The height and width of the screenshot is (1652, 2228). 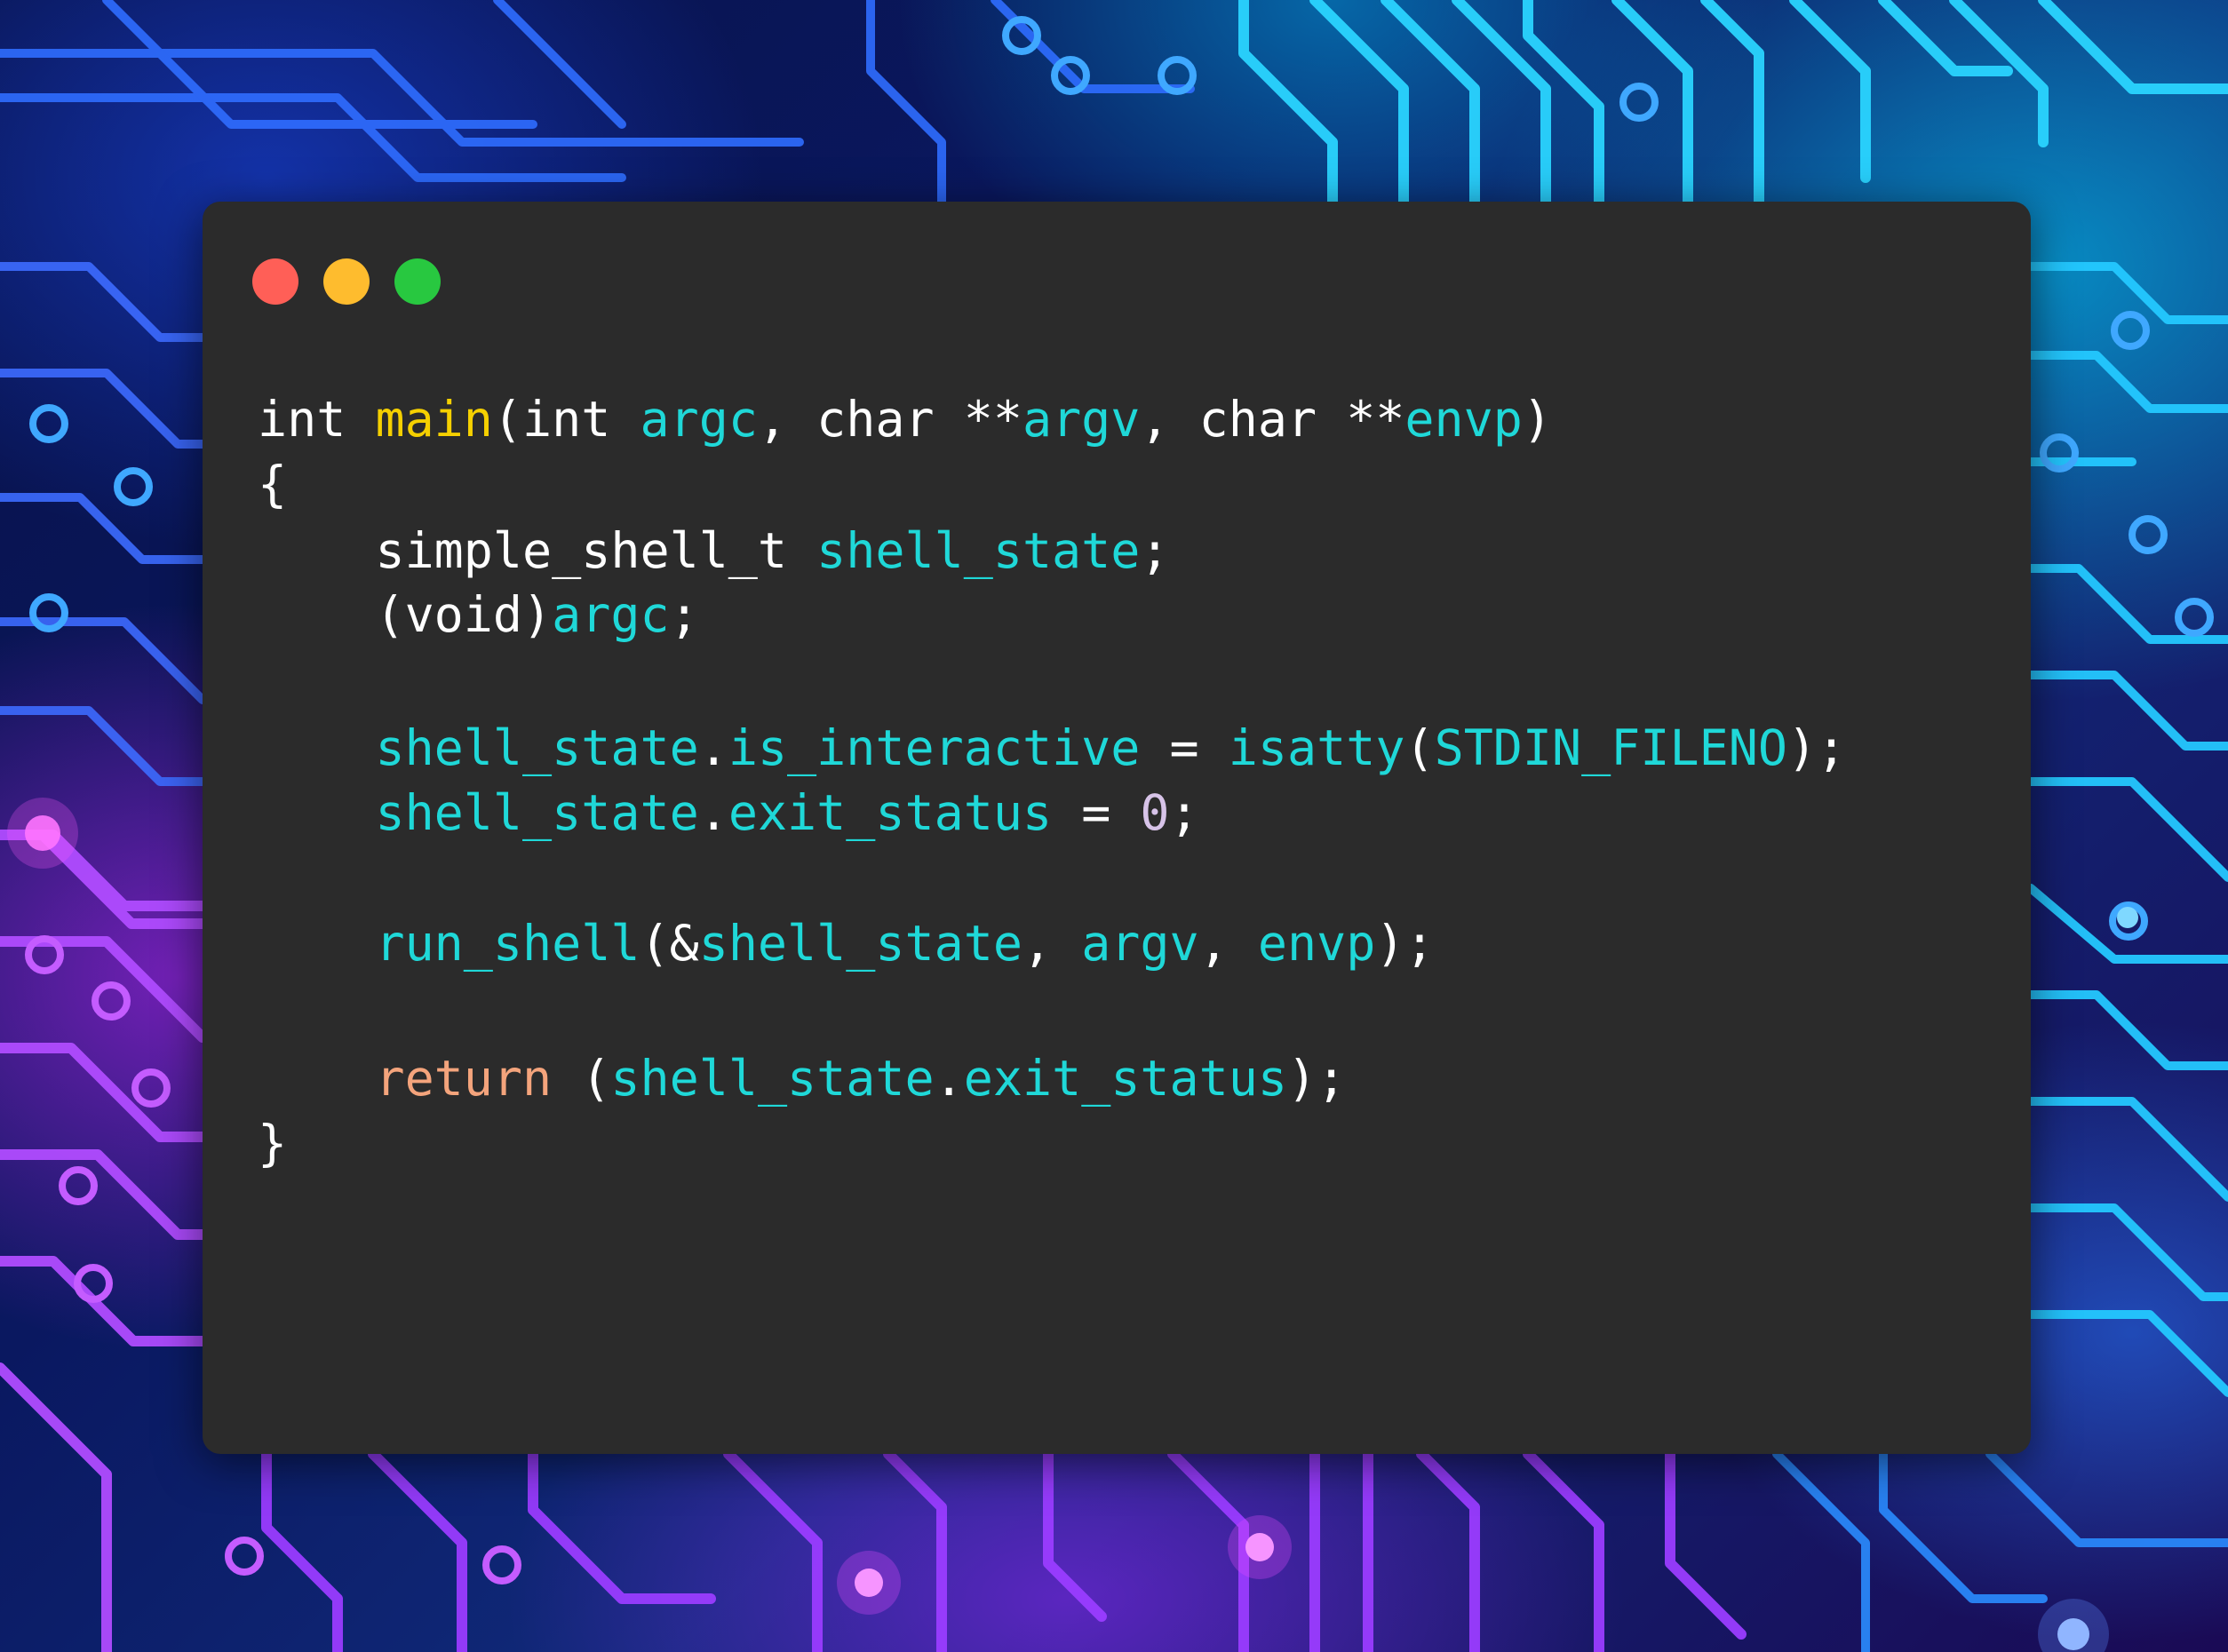 I want to click on code-token-plain: }, so click(x=273, y=1143).